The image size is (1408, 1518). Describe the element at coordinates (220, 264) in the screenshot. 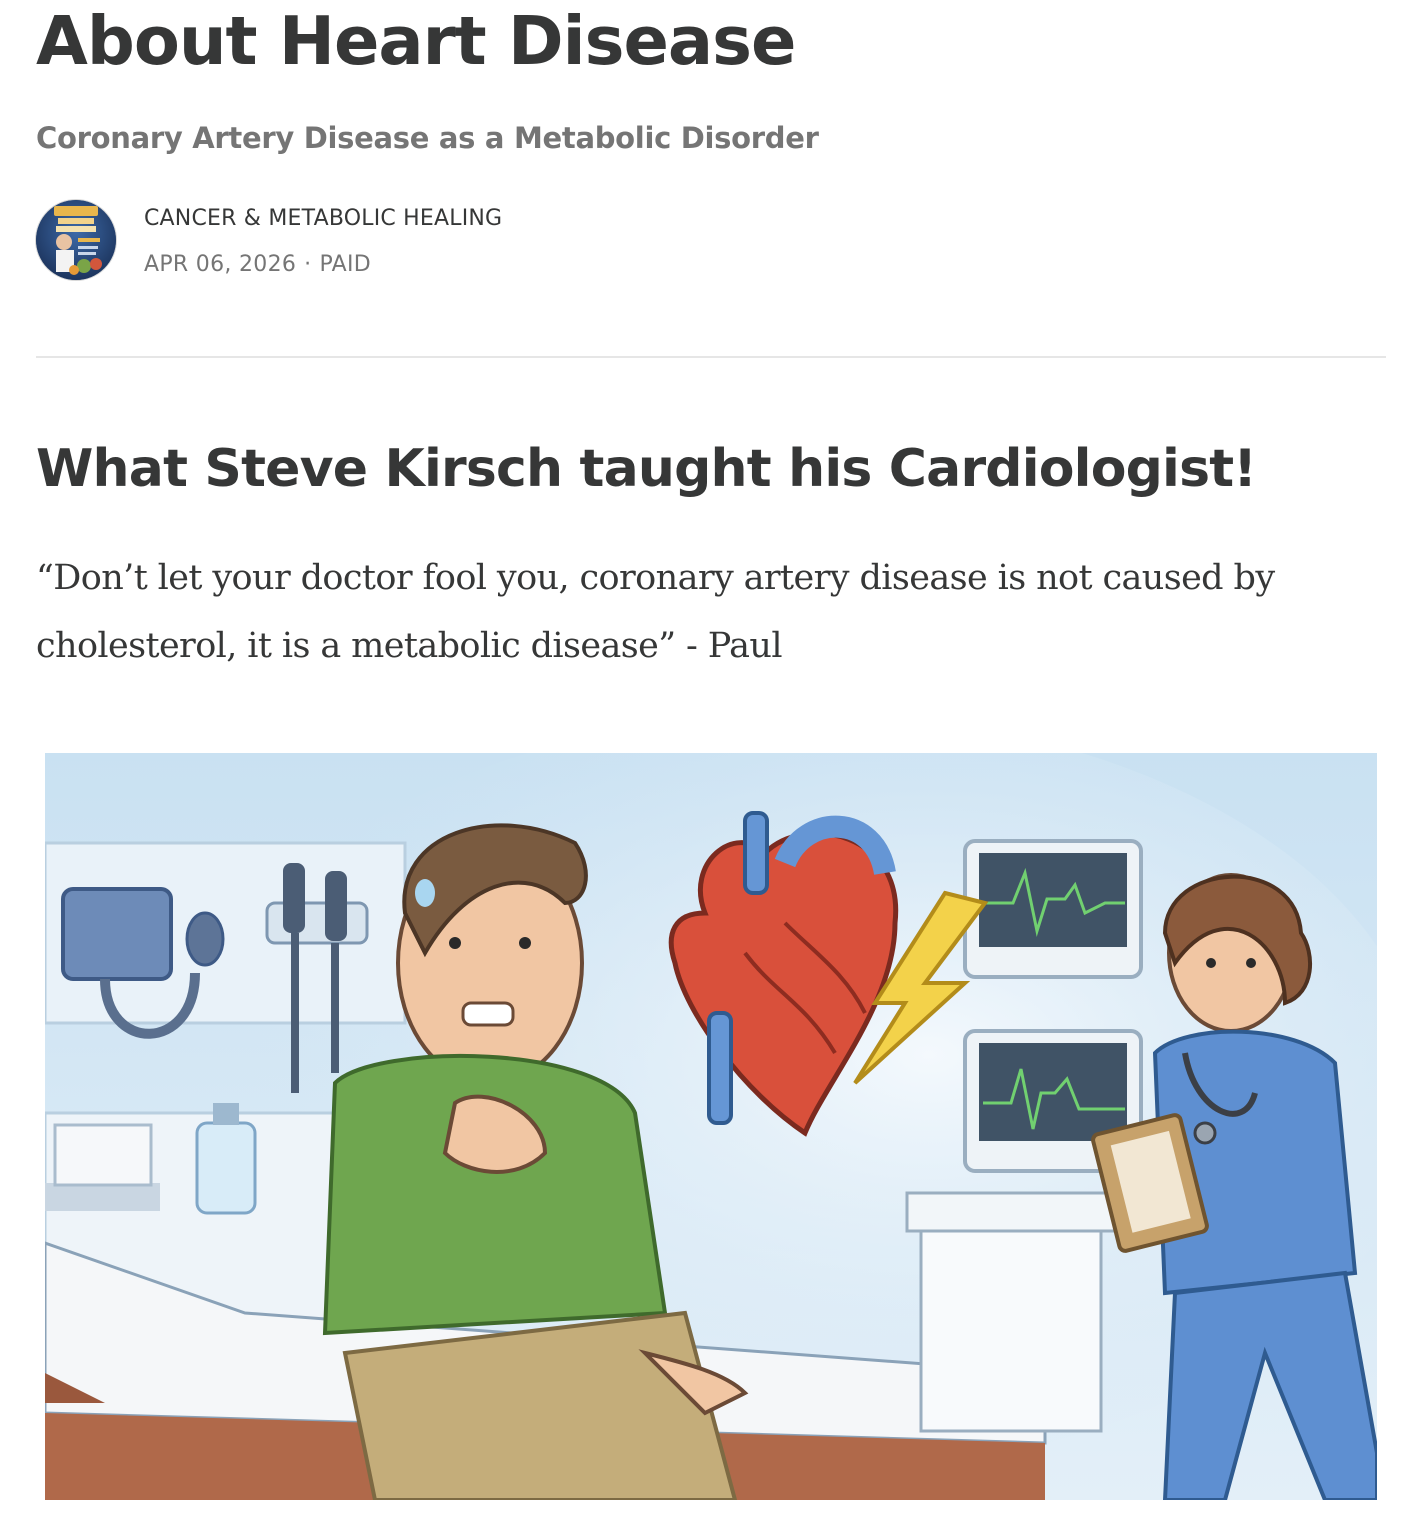

I see `post-date: APR 06, 2026` at that location.